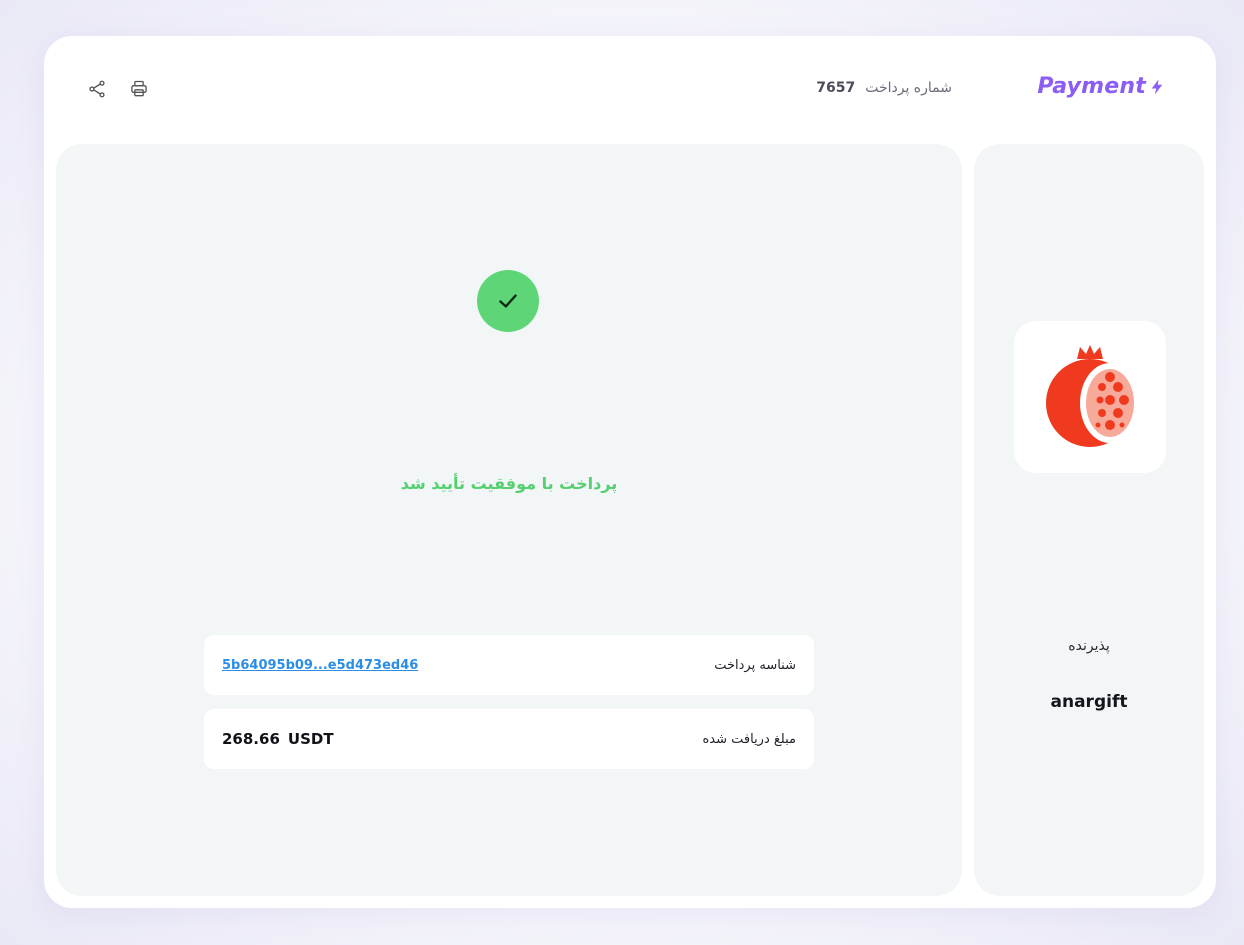  What do you see at coordinates (630, 90) in the screenshot?
I see `header: شماره پرداخت 7657 Payment` at bounding box center [630, 90].